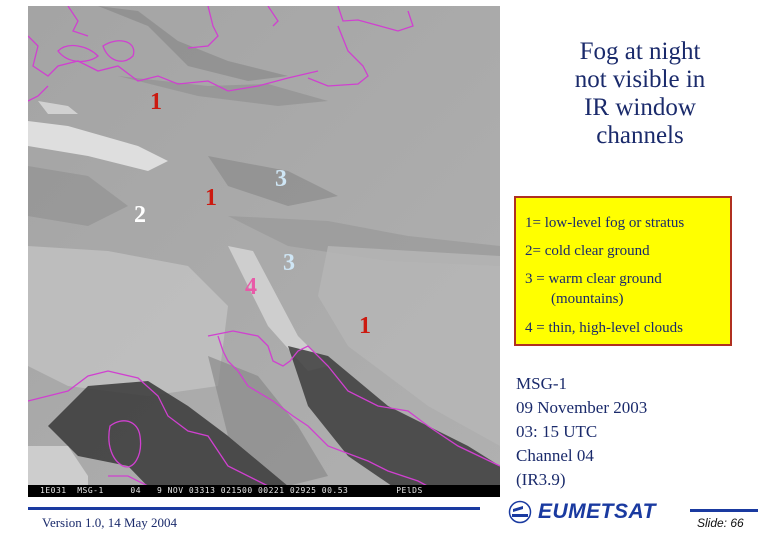 The image size is (780, 540). What do you see at coordinates (597, 511) in the screenshot?
I see `logo-text: EUMETSAT` at bounding box center [597, 511].